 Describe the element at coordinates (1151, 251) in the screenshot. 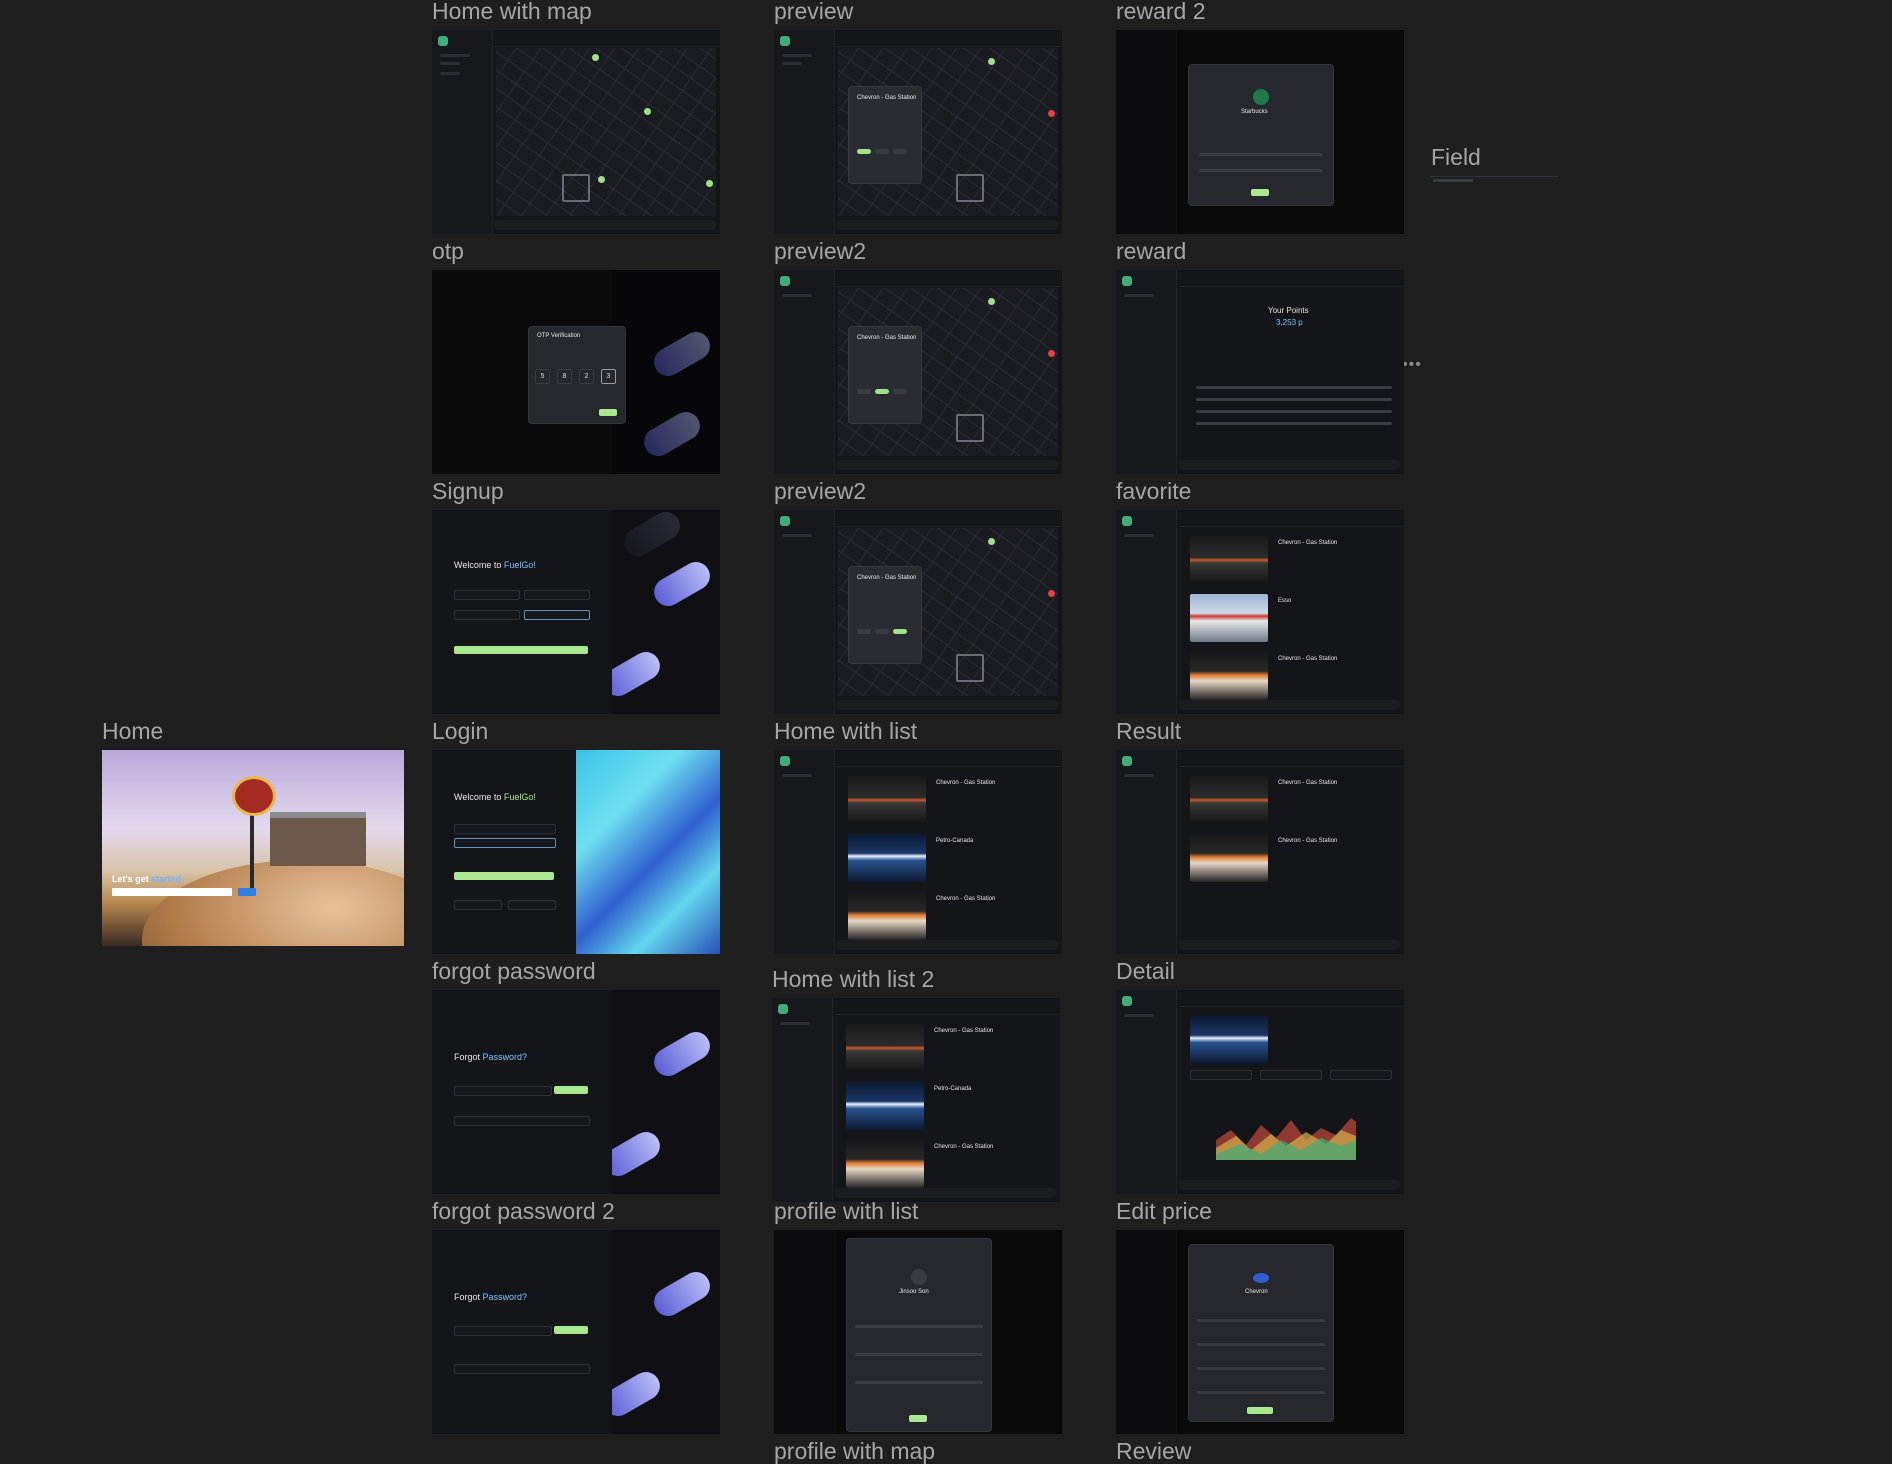

I see `frame-label-reward: reward` at that location.